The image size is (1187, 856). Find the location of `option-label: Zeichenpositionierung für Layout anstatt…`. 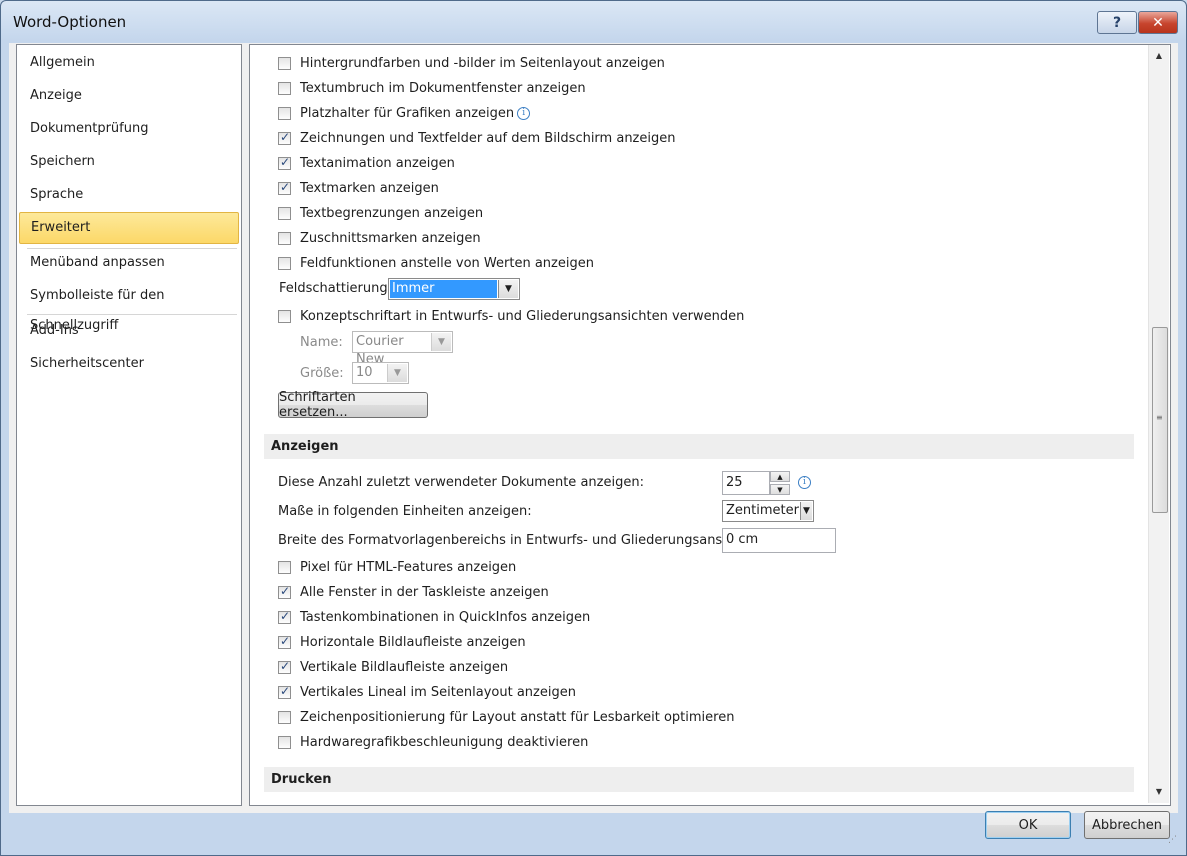

option-label: Zeichenpositionierung für Layout anstatt… is located at coordinates (517, 717).